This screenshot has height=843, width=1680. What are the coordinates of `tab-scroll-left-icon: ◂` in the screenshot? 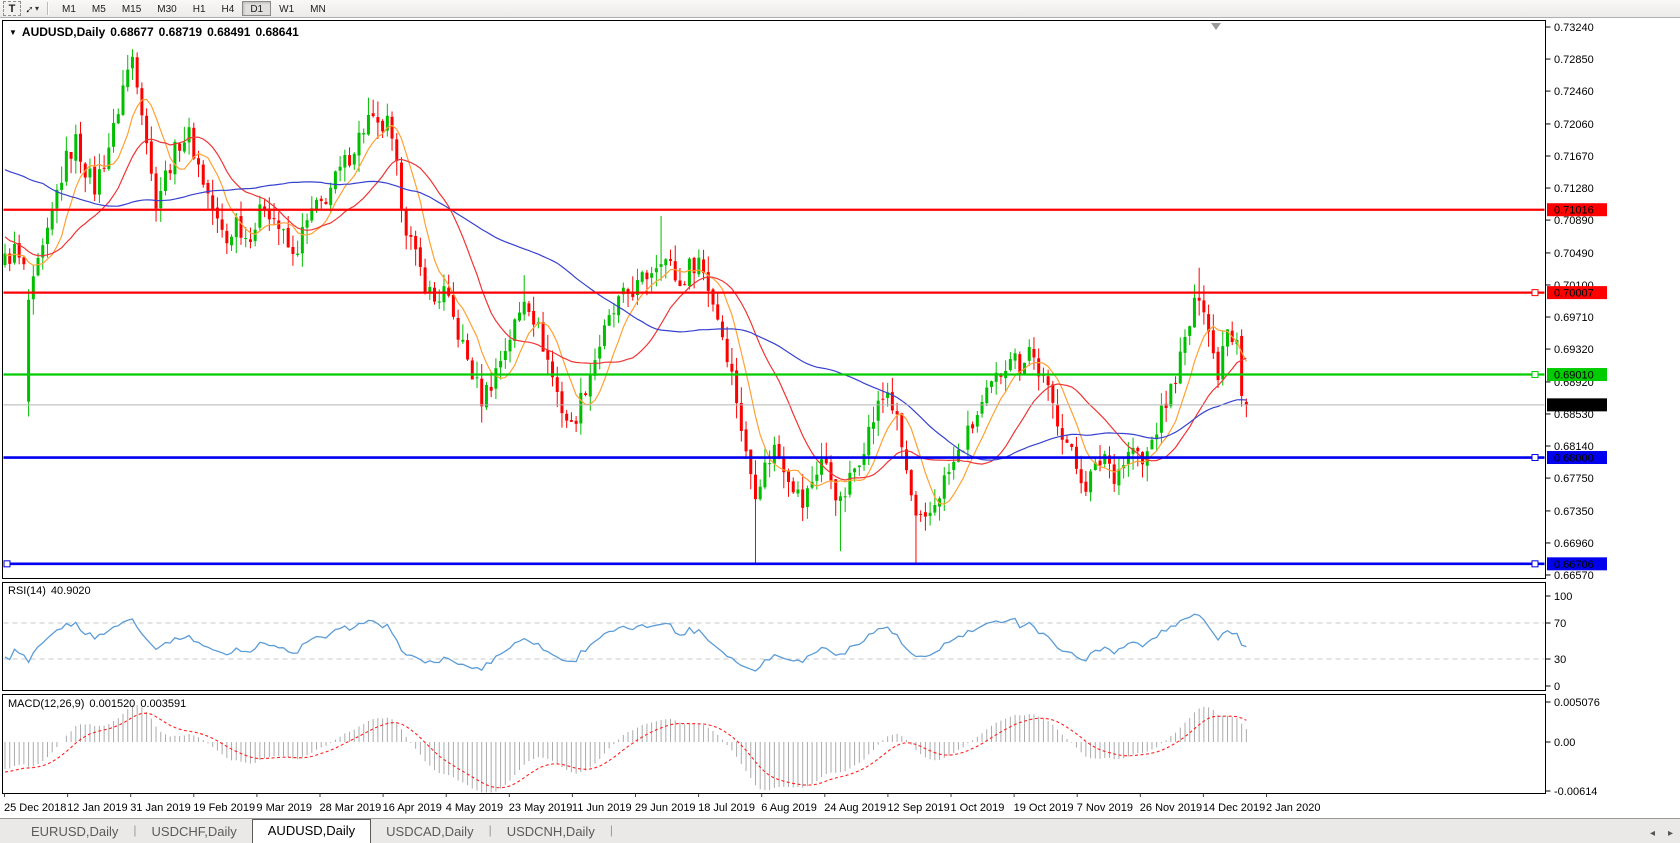 It's located at (1652, 833).